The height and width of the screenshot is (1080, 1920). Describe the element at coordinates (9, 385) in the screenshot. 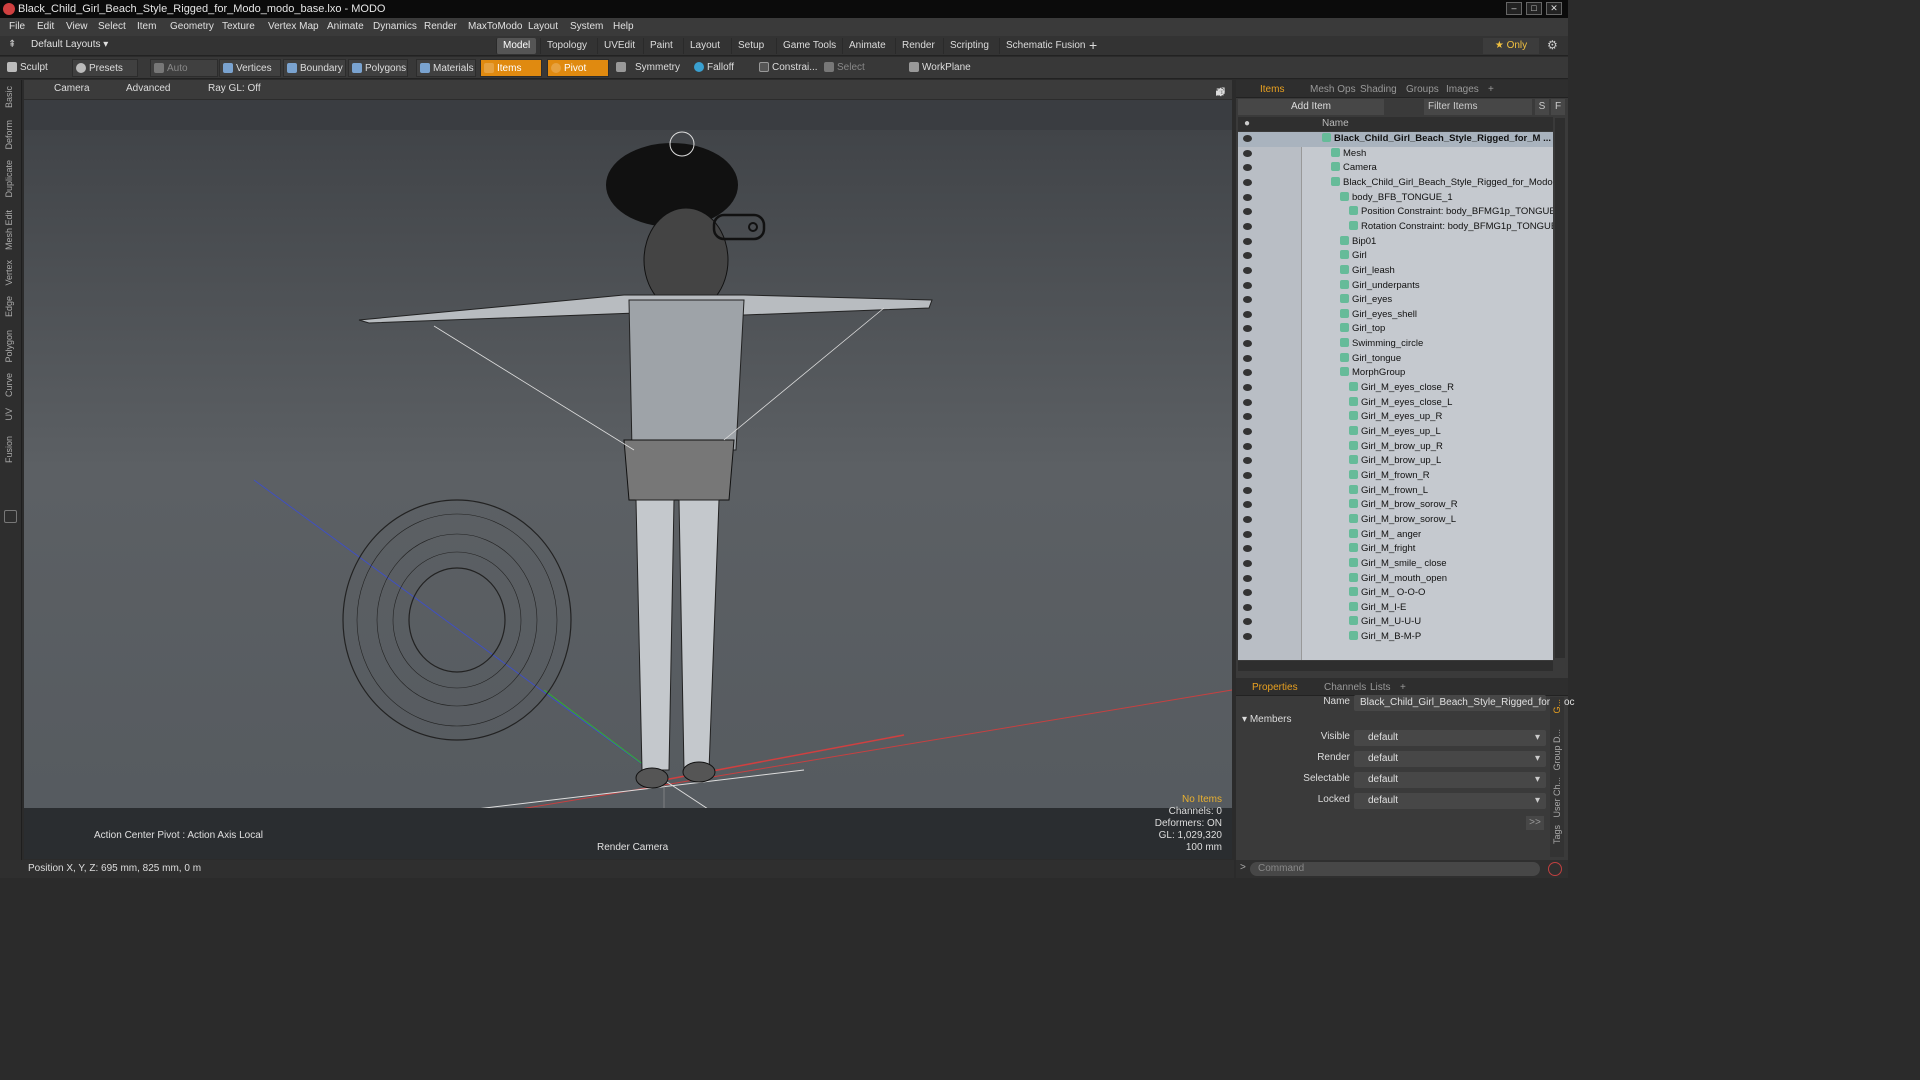

I see `vtab-curve: Curve` at that location.